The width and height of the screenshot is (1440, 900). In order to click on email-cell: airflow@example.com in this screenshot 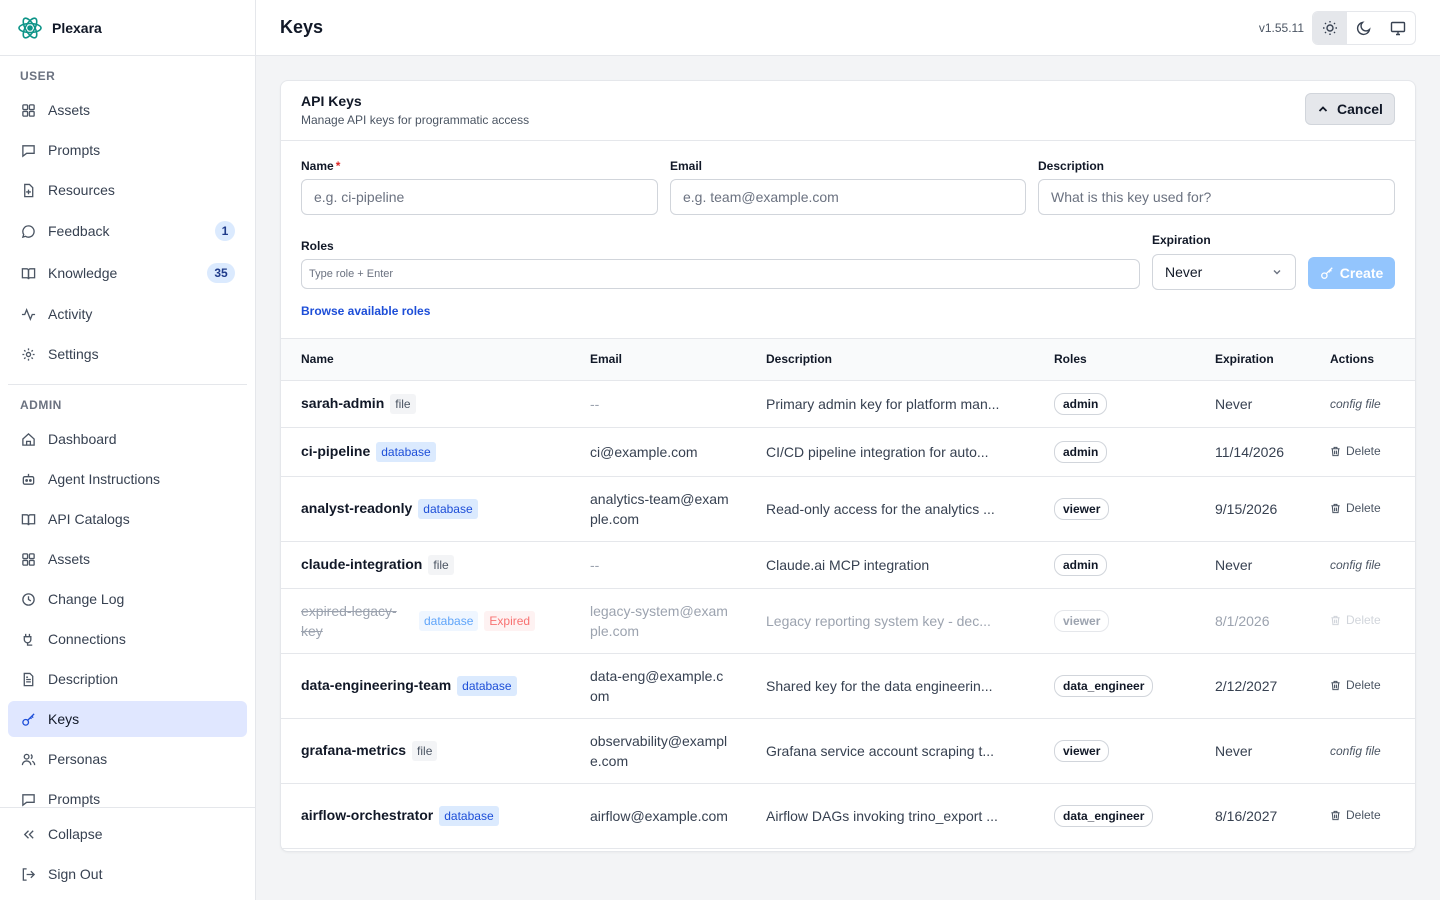, I will do `click(678, 816)`.